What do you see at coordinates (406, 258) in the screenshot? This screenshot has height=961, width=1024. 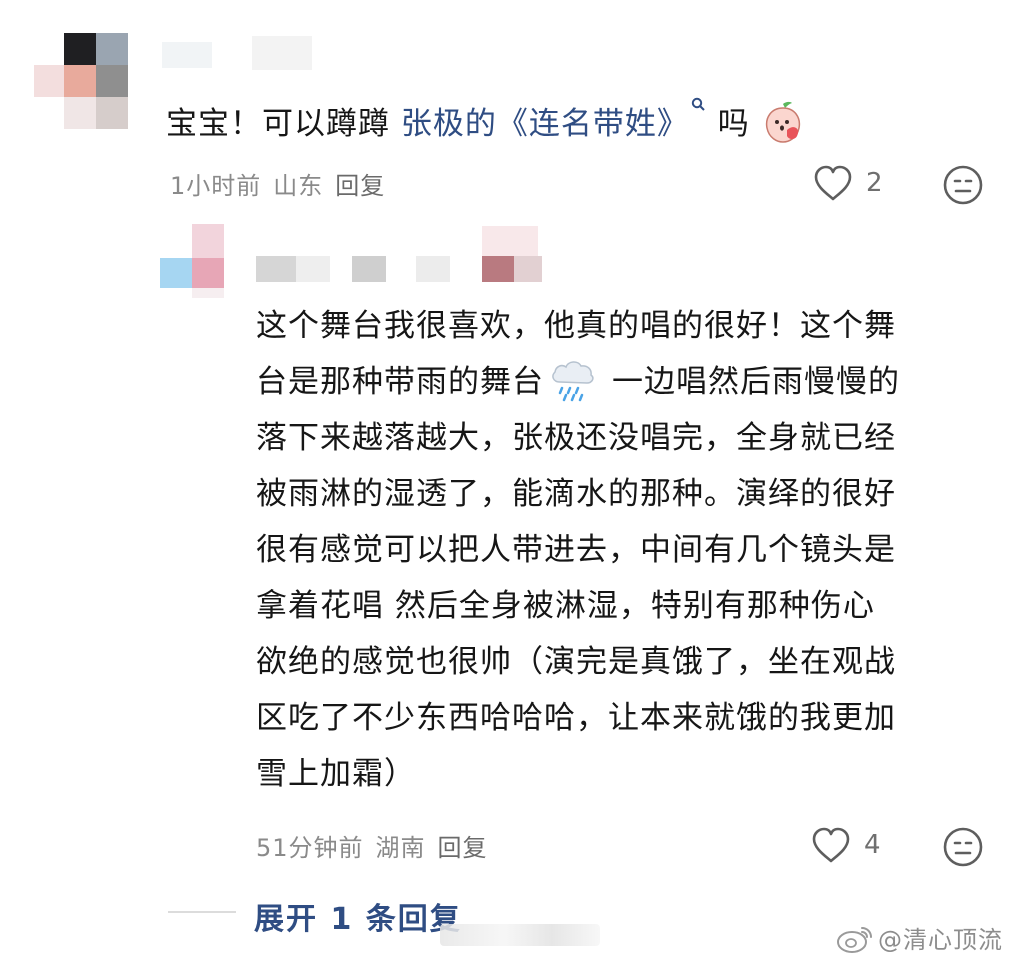 I see `reply-username-blurred` at bounding box center [406, 258].